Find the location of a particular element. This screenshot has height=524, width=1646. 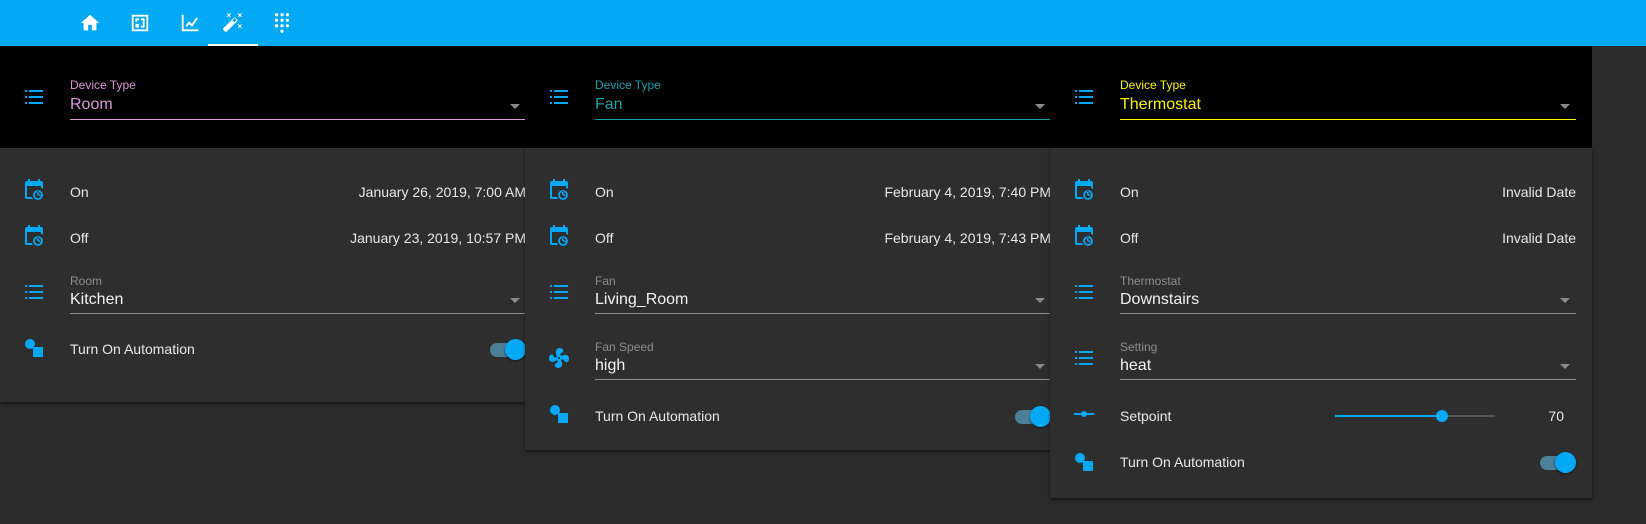

off-time-value: February 4, 2019, 7:43 PM is located at coordinates (967, 238).